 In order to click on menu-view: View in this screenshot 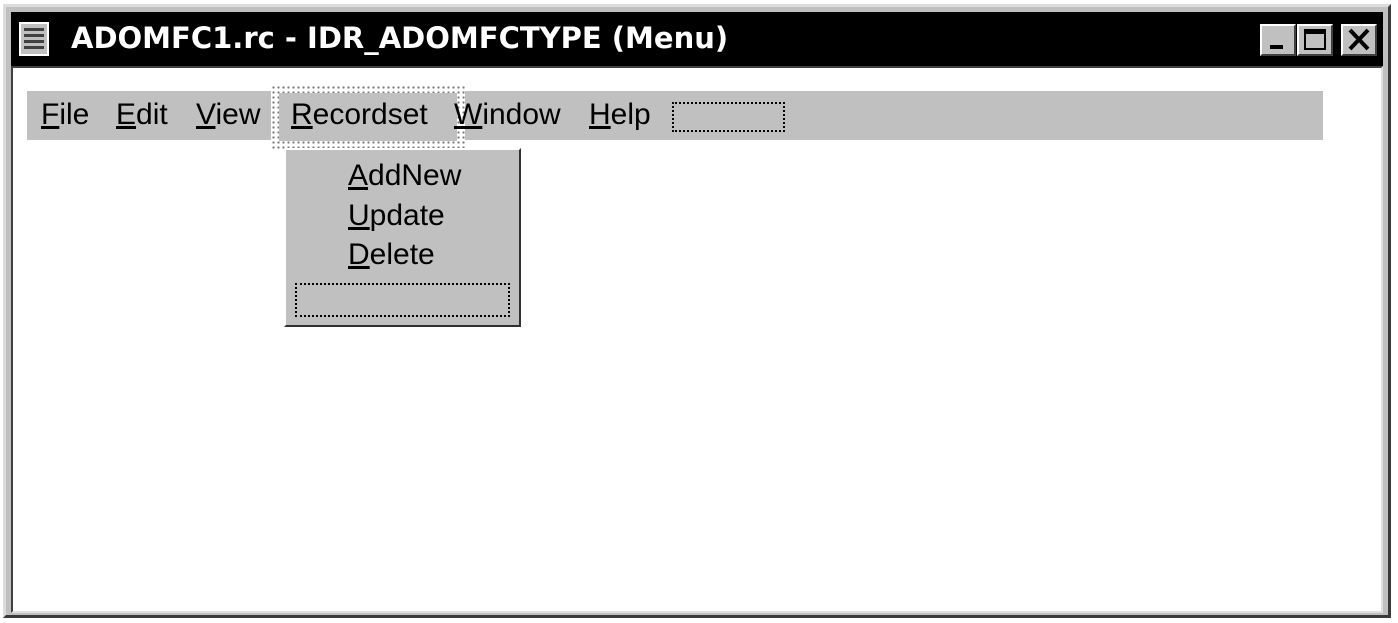, I will do `click(228, 115)`.